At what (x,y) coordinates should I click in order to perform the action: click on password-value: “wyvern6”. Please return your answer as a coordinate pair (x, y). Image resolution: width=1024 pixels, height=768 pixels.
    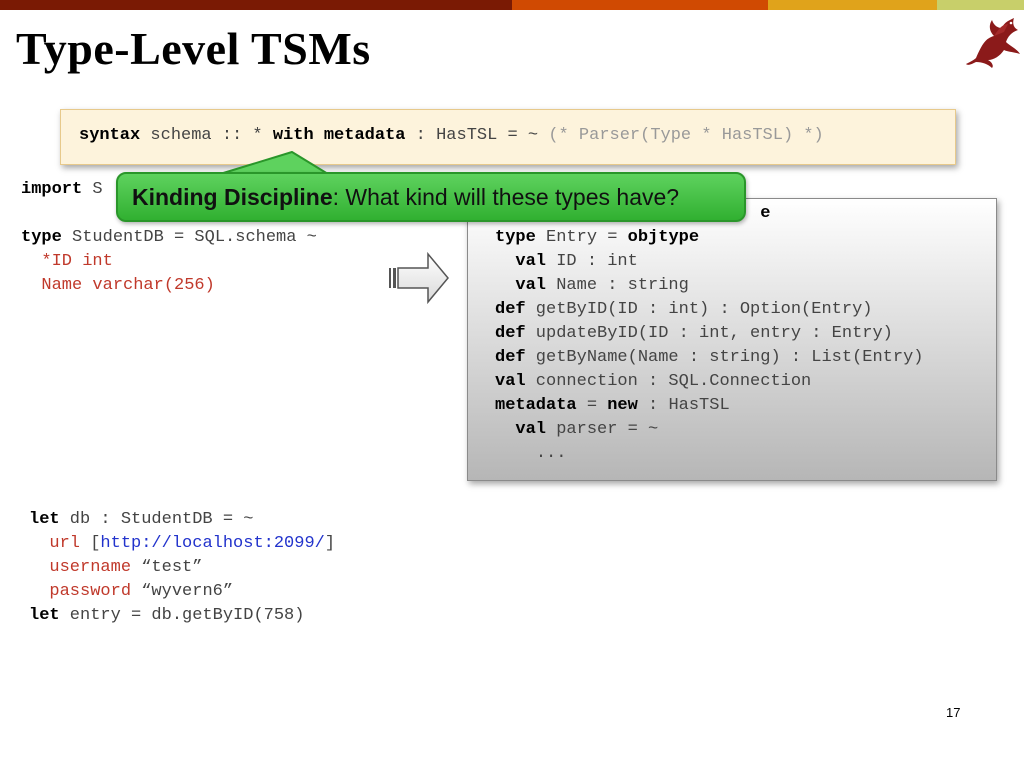
    Looking at the image, I should click on (182, 591).